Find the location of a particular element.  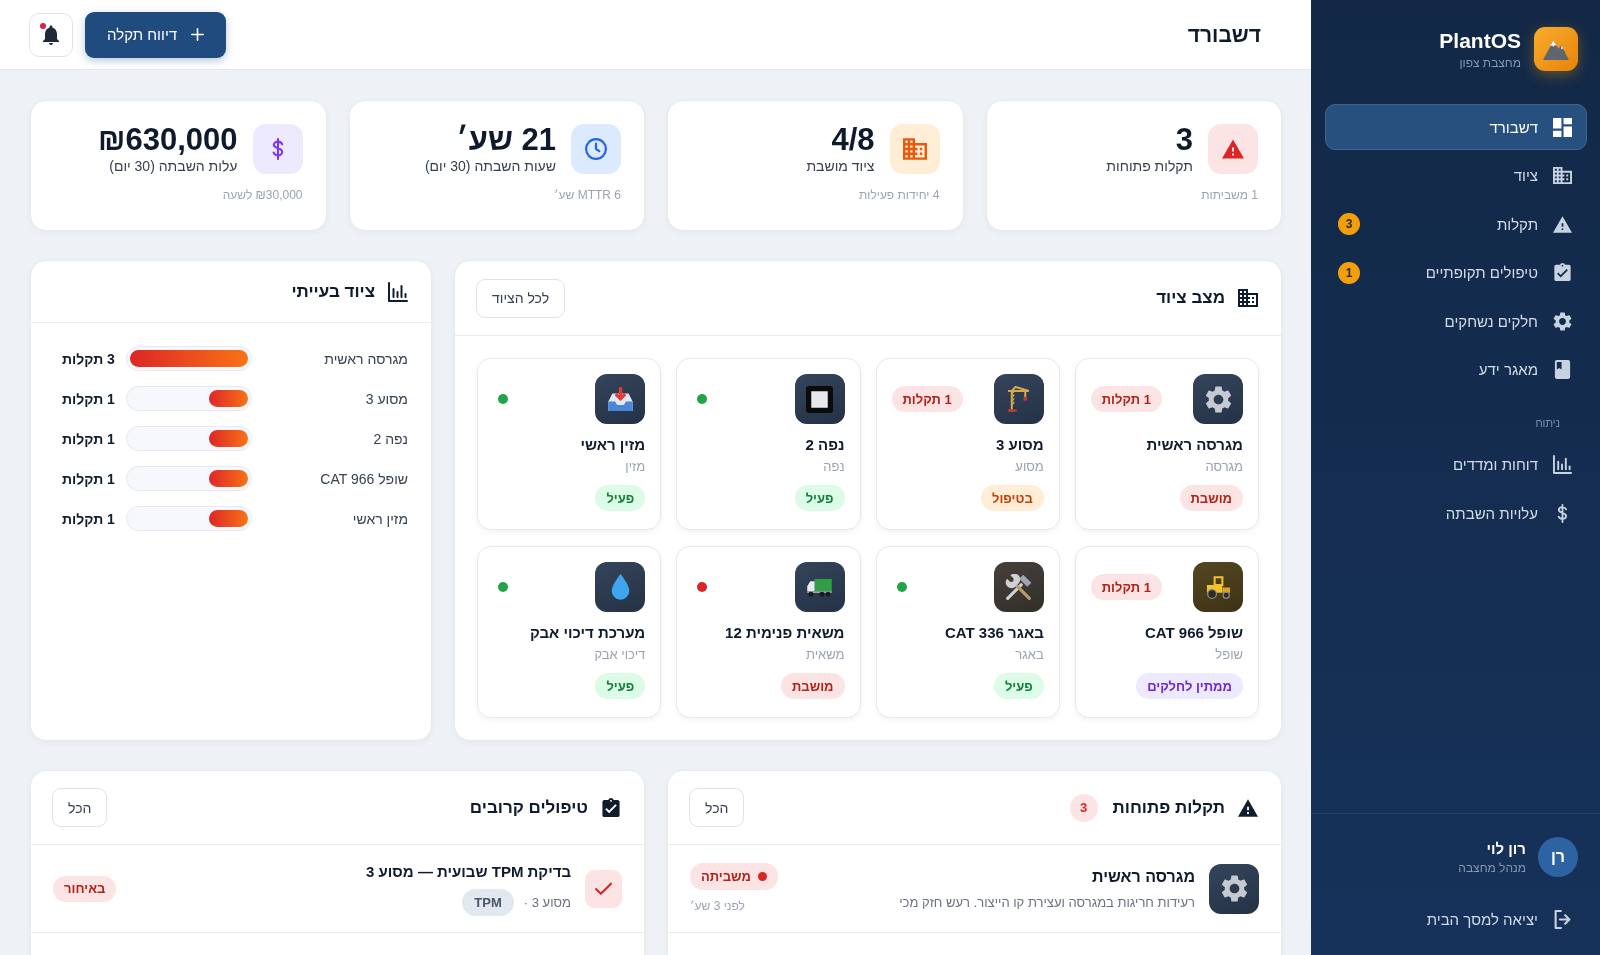

bell-icon is located at coordinates (51, 34).